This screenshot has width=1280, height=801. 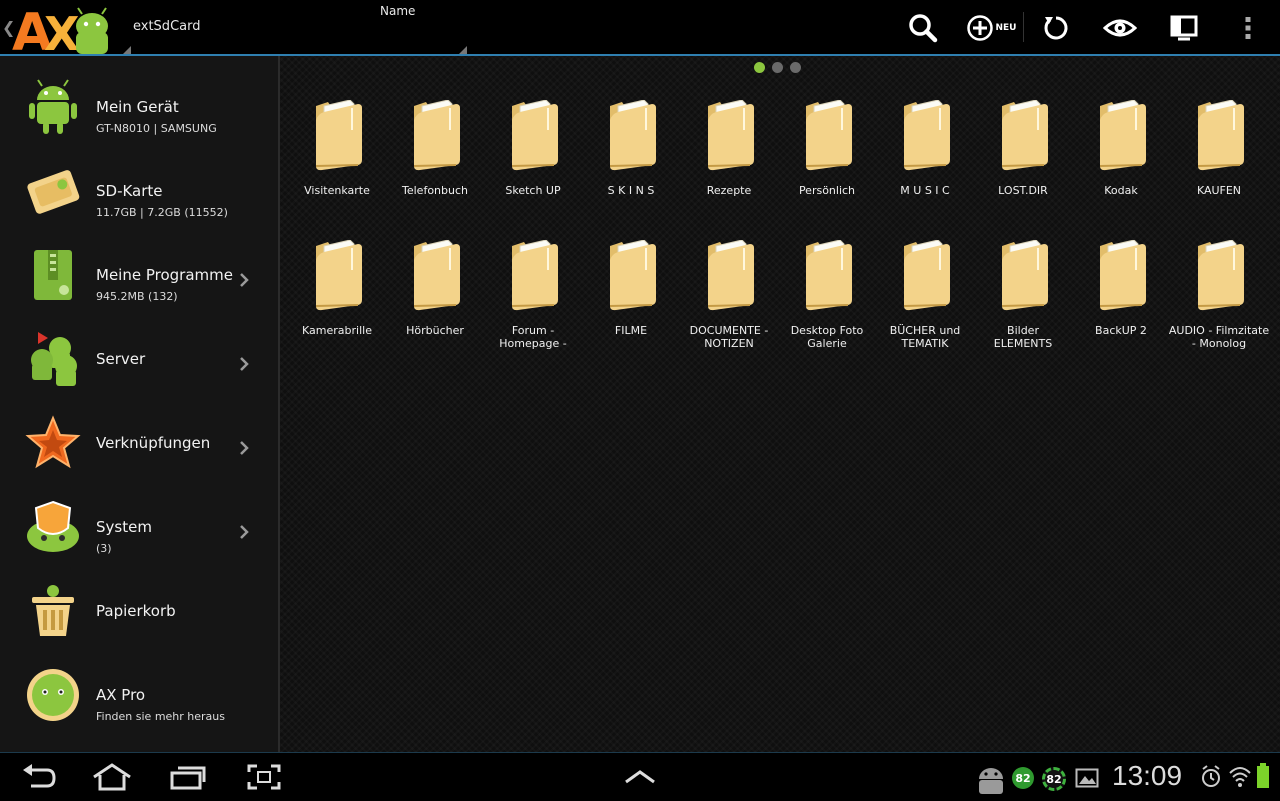 I want to click on search-button, so click(x=923, y=28).